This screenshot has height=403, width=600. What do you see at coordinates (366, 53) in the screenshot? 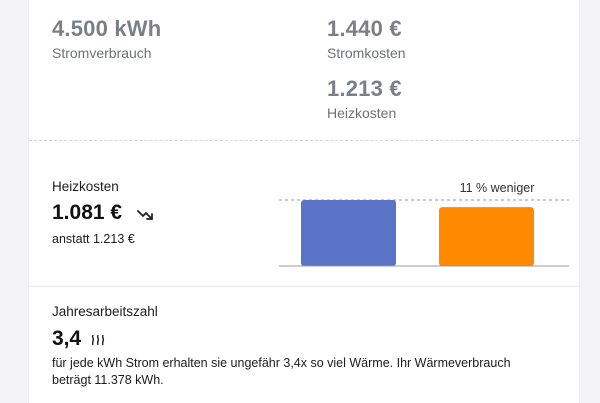
I see `power-cost-label: Stromkosten` at bounding box center [366, 53].